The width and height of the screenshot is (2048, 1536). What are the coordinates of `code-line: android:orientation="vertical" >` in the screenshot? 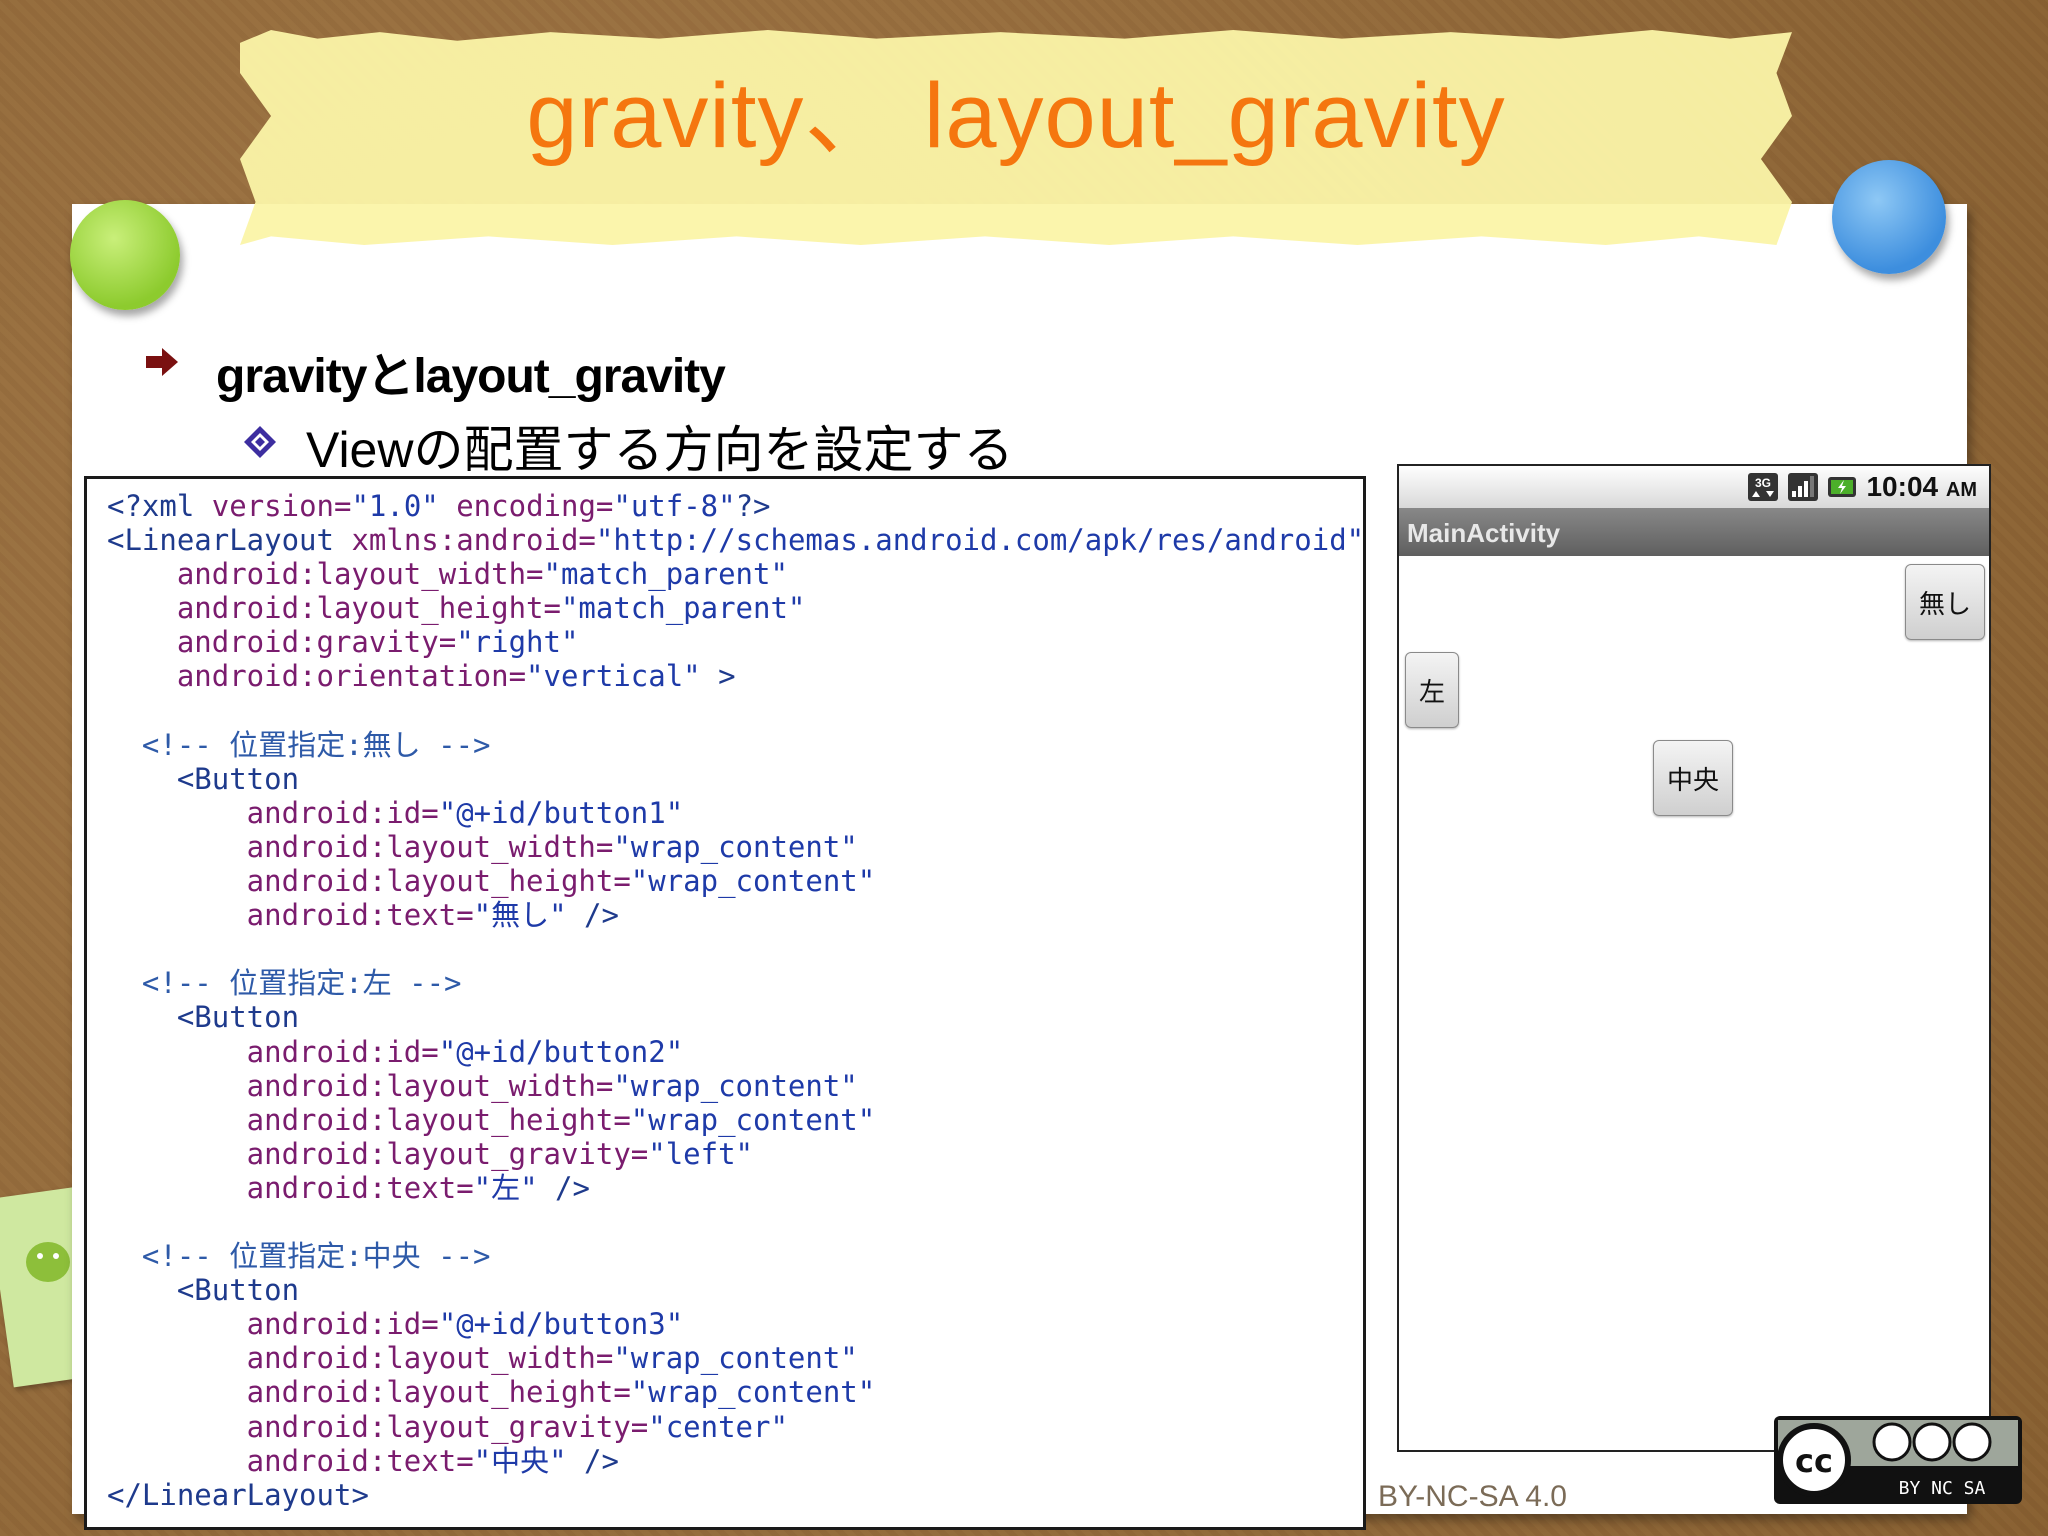 It's located at (421, 676).